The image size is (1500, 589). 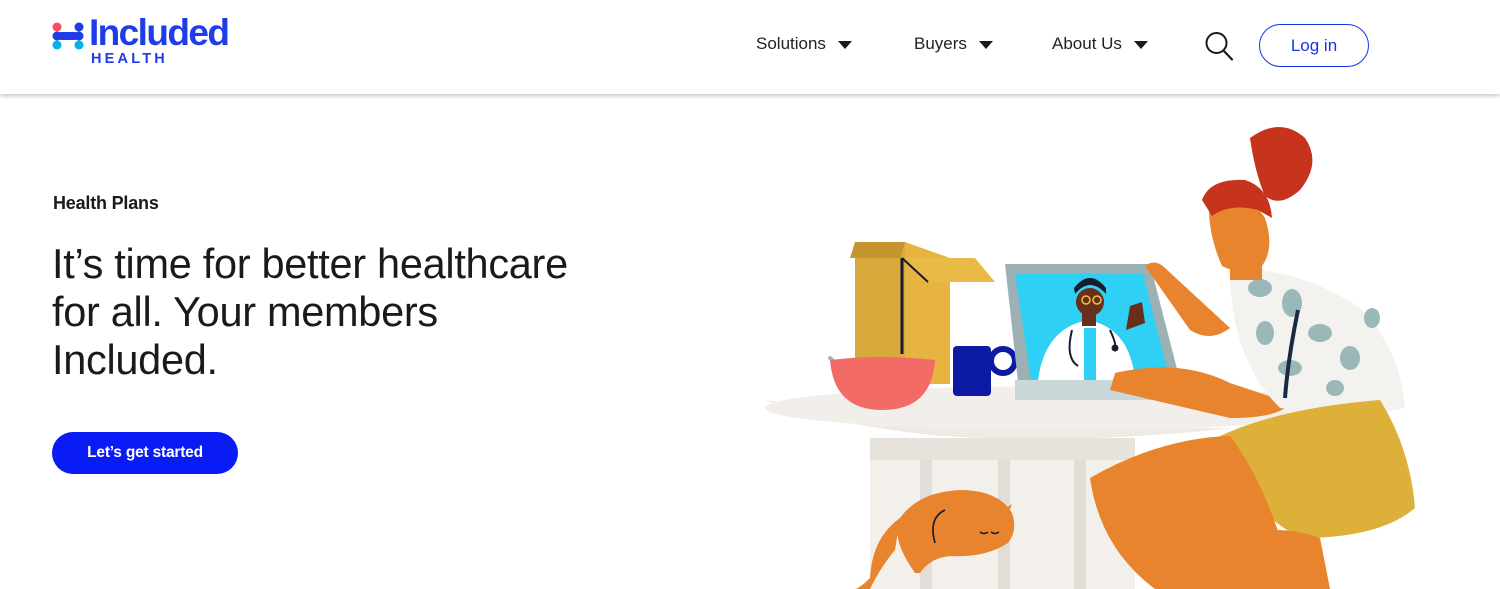 What do you see at coordinates (791, 43) in the screenshot?
I see `nav-solutions-label: Solutions` at bounding box center [791, 43].